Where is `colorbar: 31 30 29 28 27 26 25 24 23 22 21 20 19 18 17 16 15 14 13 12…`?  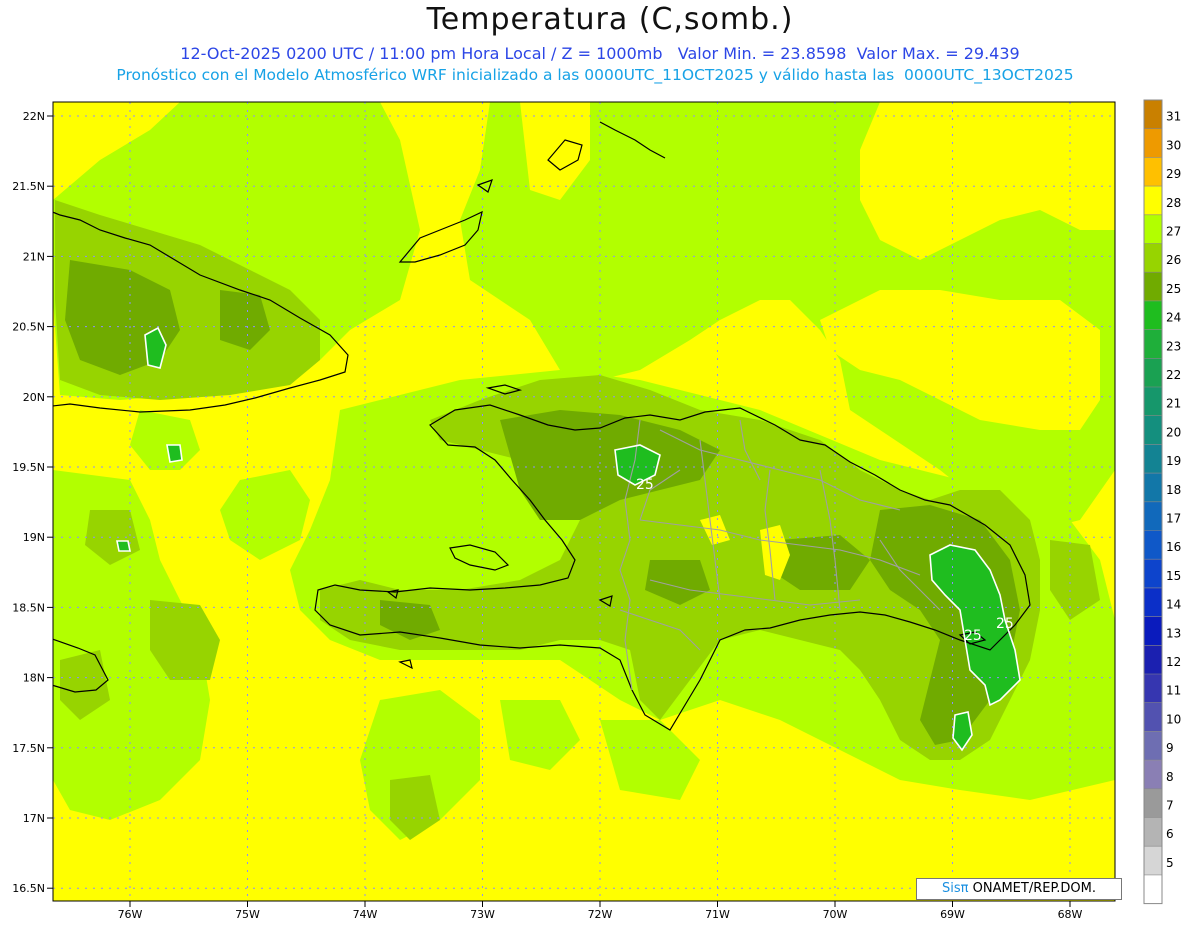
colorbar: 31 30 29 28 27 26 25 24 23 22 21 20 19 18 17 16 15 14 13 12… is located at coordinates (1162, 502).